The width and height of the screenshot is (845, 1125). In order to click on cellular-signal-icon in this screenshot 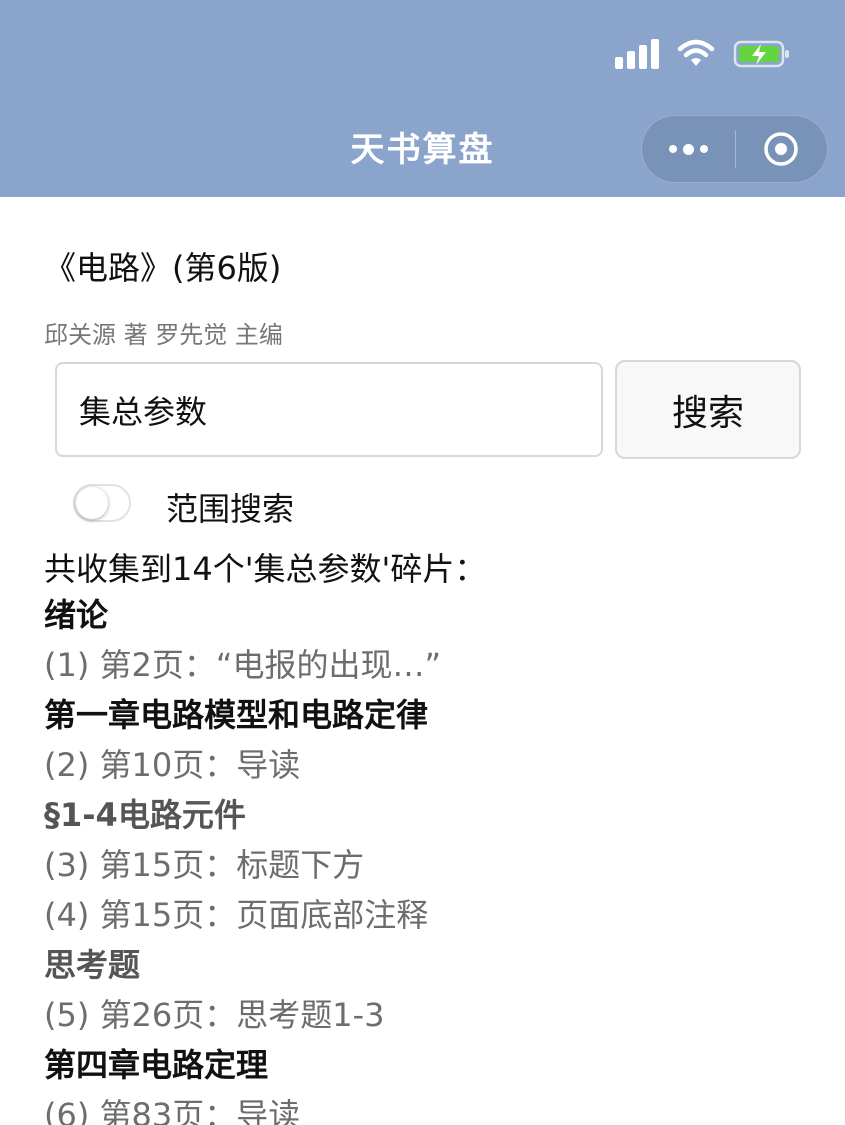, I will do `click(637, 54)`.